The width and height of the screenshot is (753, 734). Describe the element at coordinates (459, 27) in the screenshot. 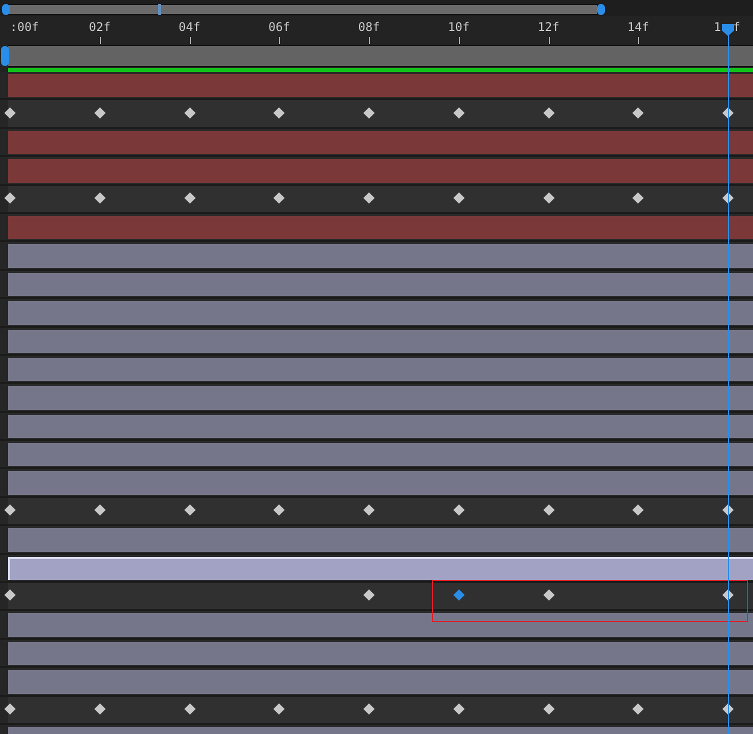

I see `time-label: 10f` at that location.